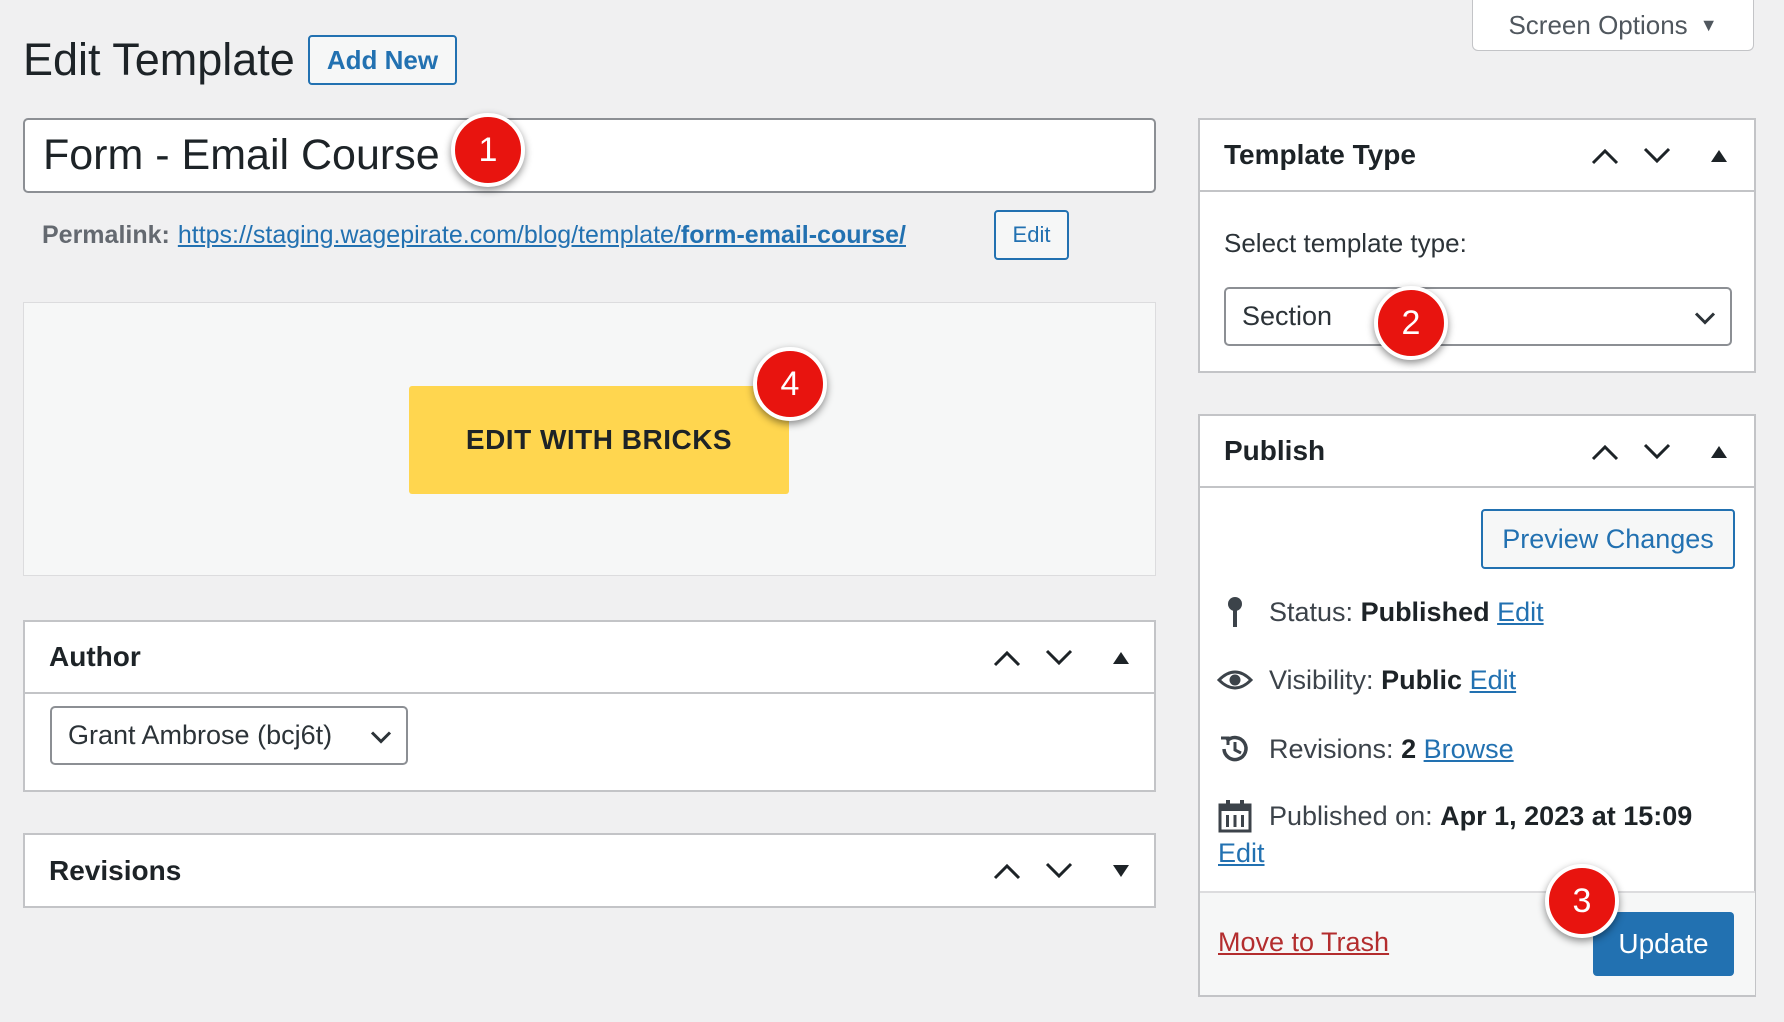 The height and width of the screenshot is (1022, 1784). What do you see at coordinates (1031, 235) in the screenshot?
I see `permalink-edit-button: Edit` at bounding box center [1031, 235].